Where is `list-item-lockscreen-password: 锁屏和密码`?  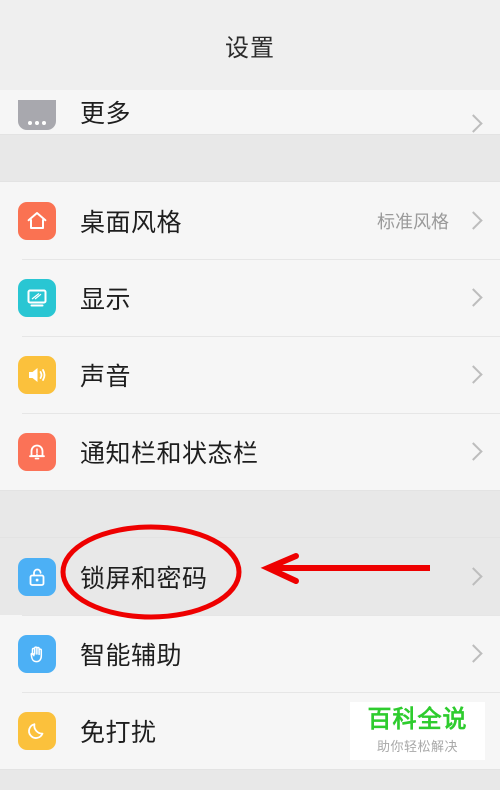 list-item-lockscreen-password: 锁屏和密码 is located at coordinates (250, 576).